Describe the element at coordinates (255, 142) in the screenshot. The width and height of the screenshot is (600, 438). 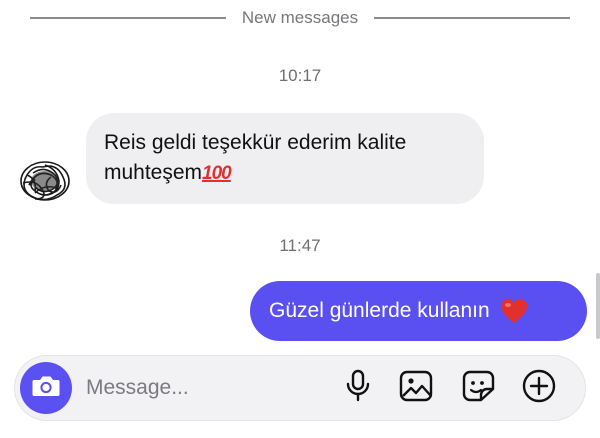
I see `incoming-message-line-1: Reis geldi teşekkür ederim kalite` at that location.